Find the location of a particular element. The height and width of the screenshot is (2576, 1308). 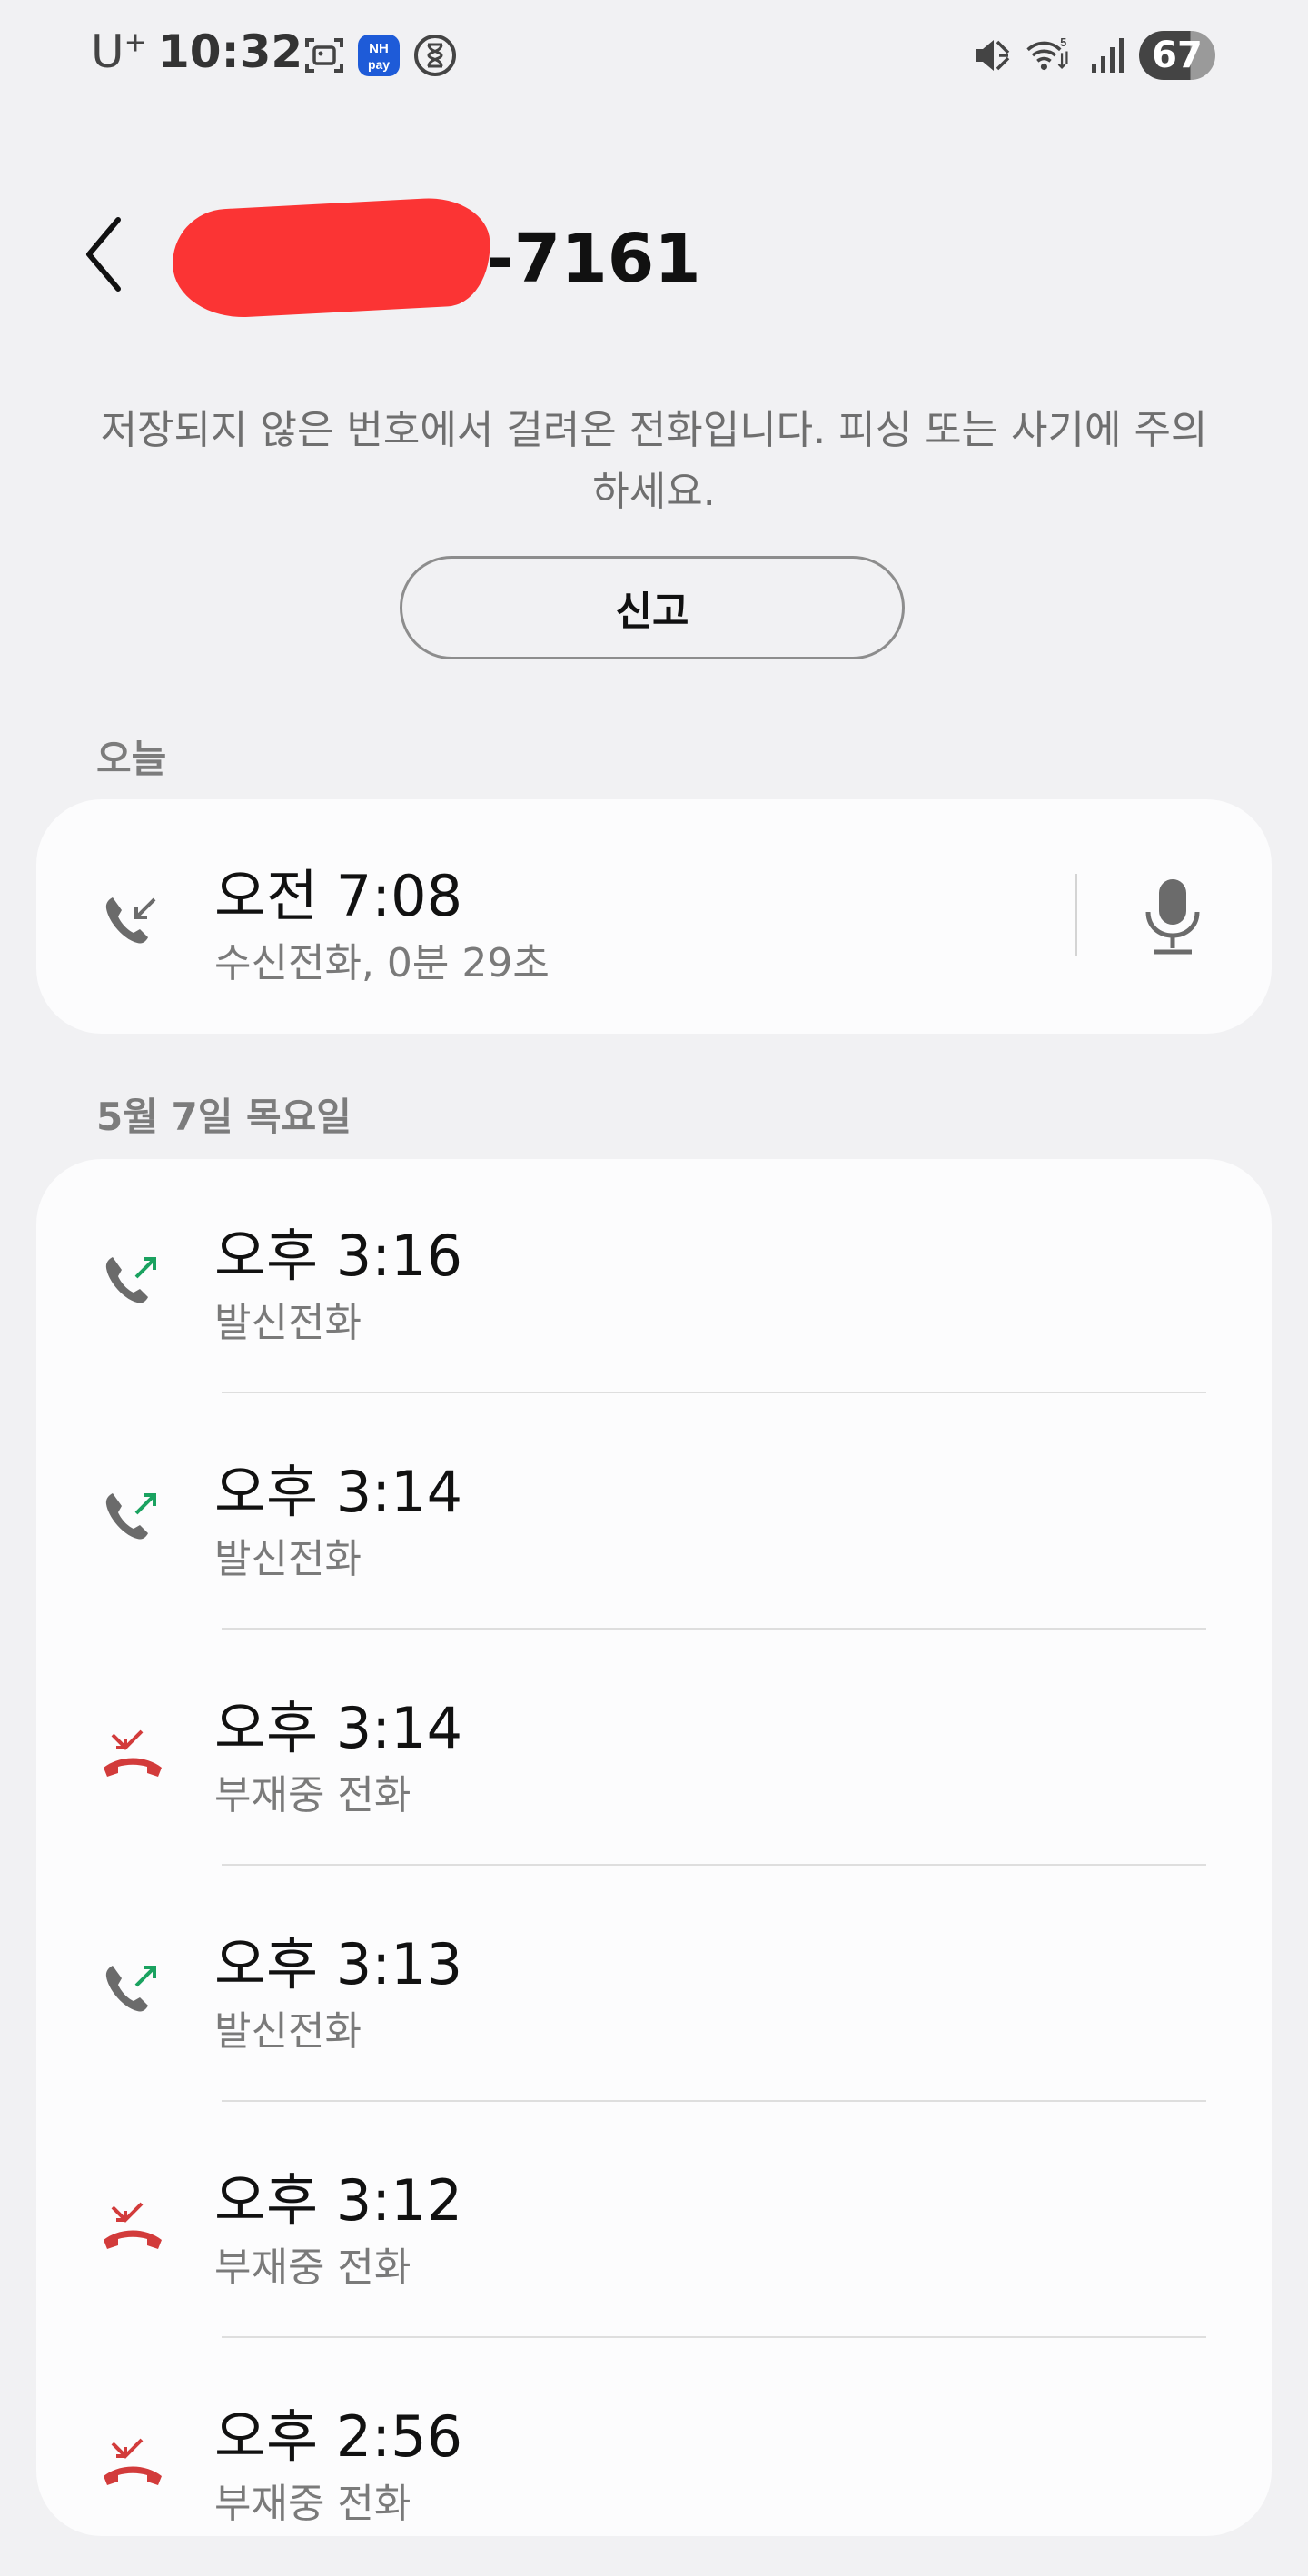

call-time: 오후 3:16 is located at coordinates (338, 1256).